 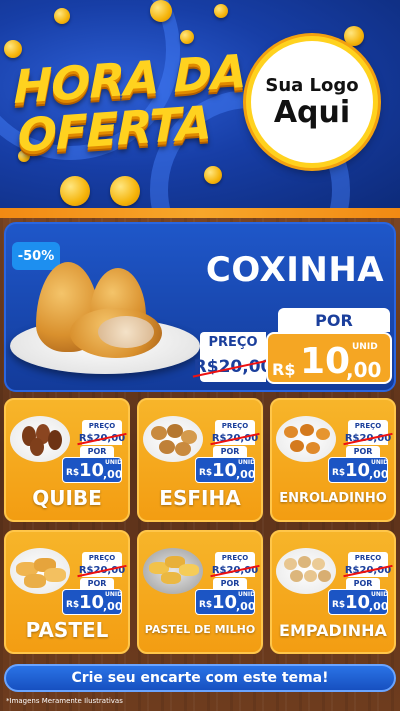 I want to click on featured-old-price-value: R$20,00, so click(x=233, y=367).